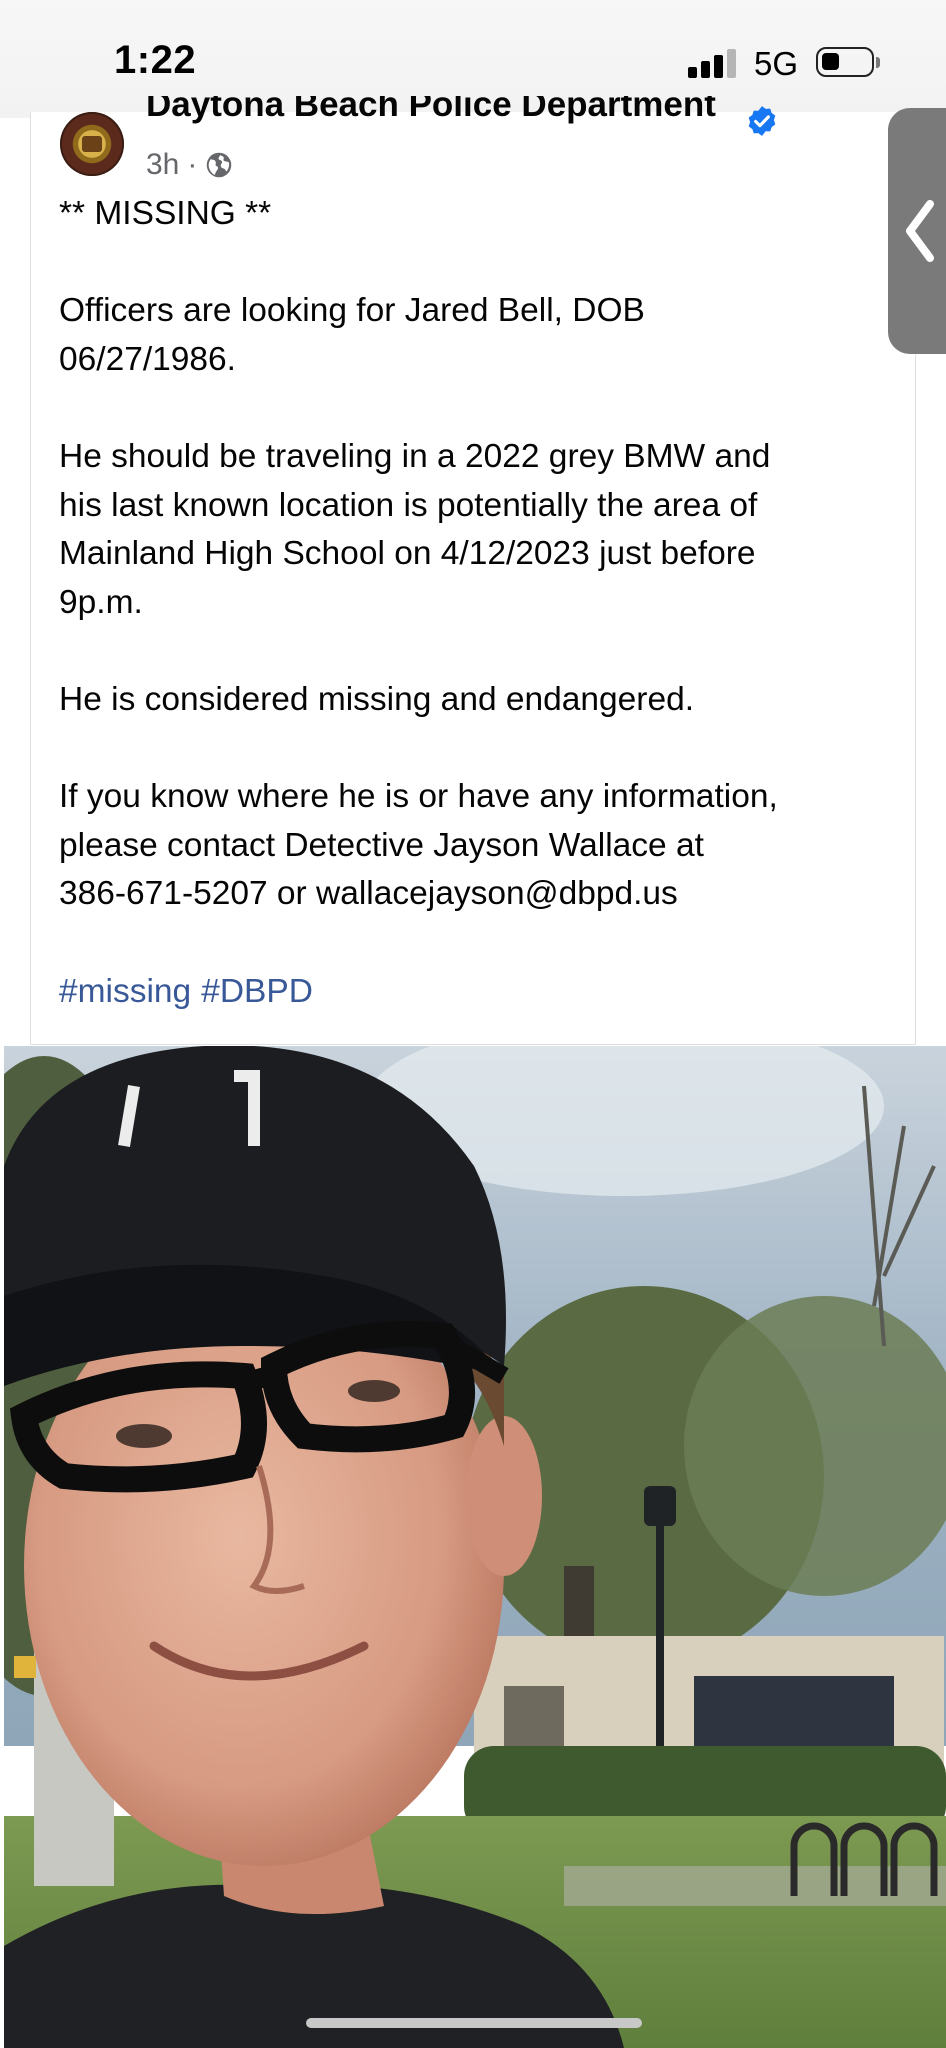 This screenshot has height=2048, width=946. What do you see at coordinates (368, 894) in the screenshot?
I see `post-text-line: 386-671-5207 or wallacejayson@dbpd.us` at bounding box center [368, 894].